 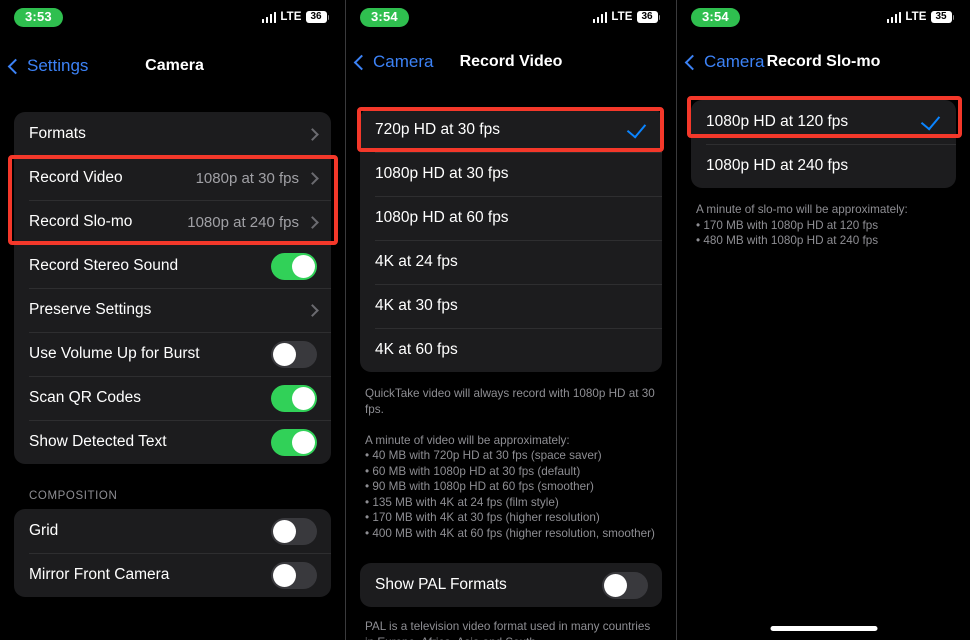 I want to click on row-show-pal-formats: Show PAL Formats, so click(x=511, y=585).